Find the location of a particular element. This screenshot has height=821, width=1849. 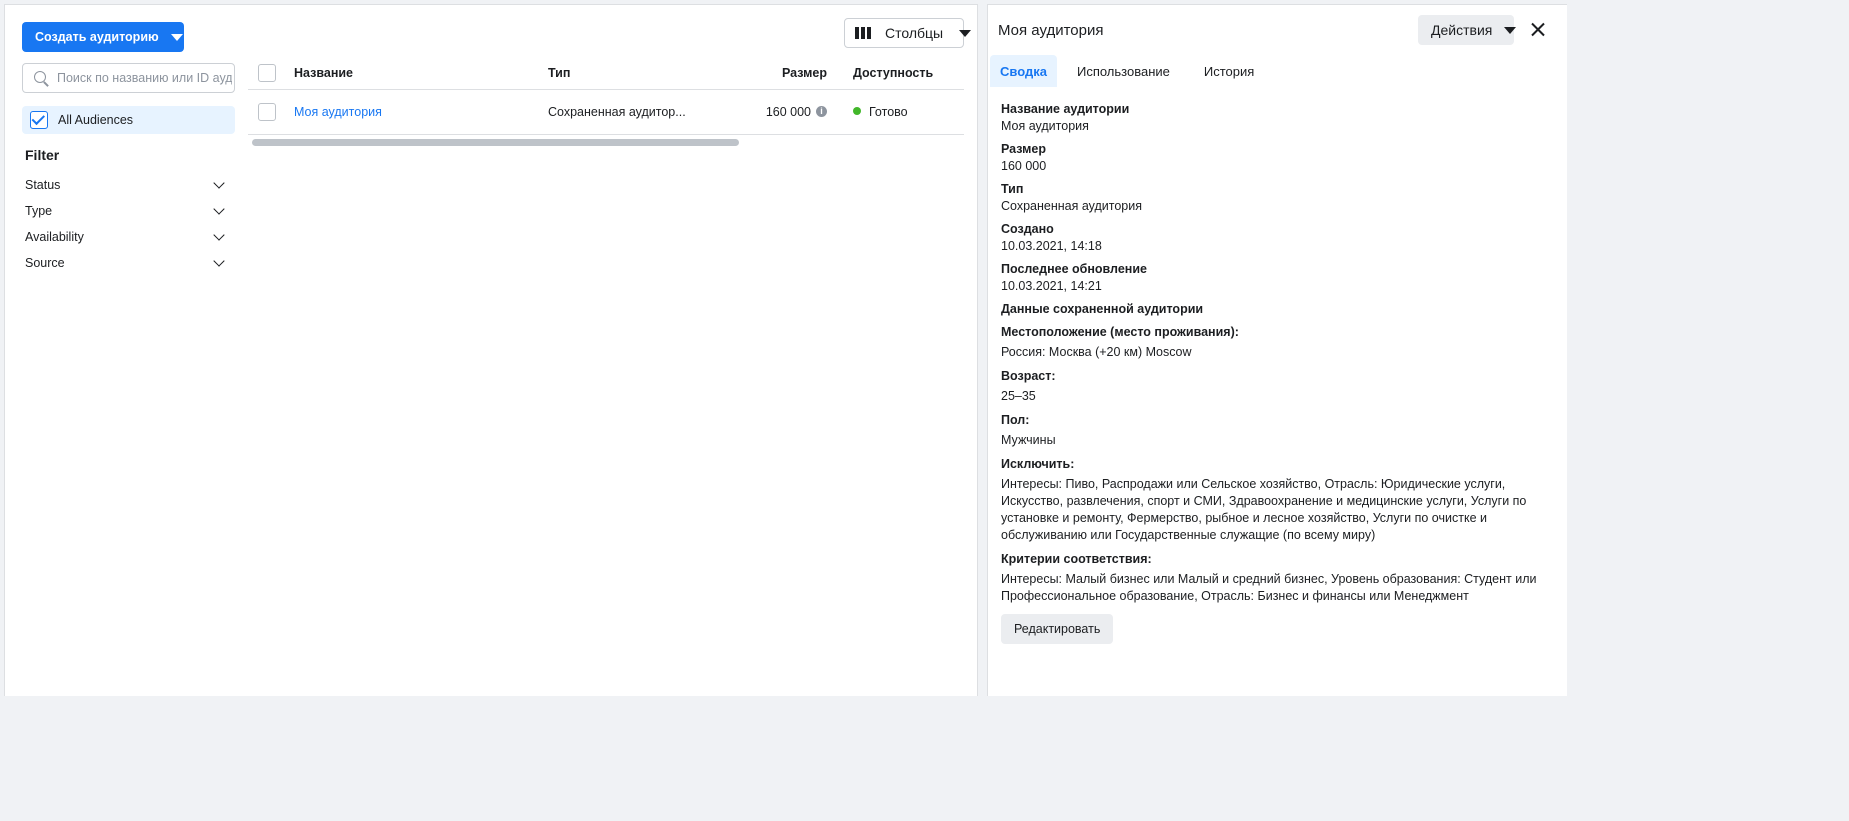

search-icon is located at coordinates (41, 78).